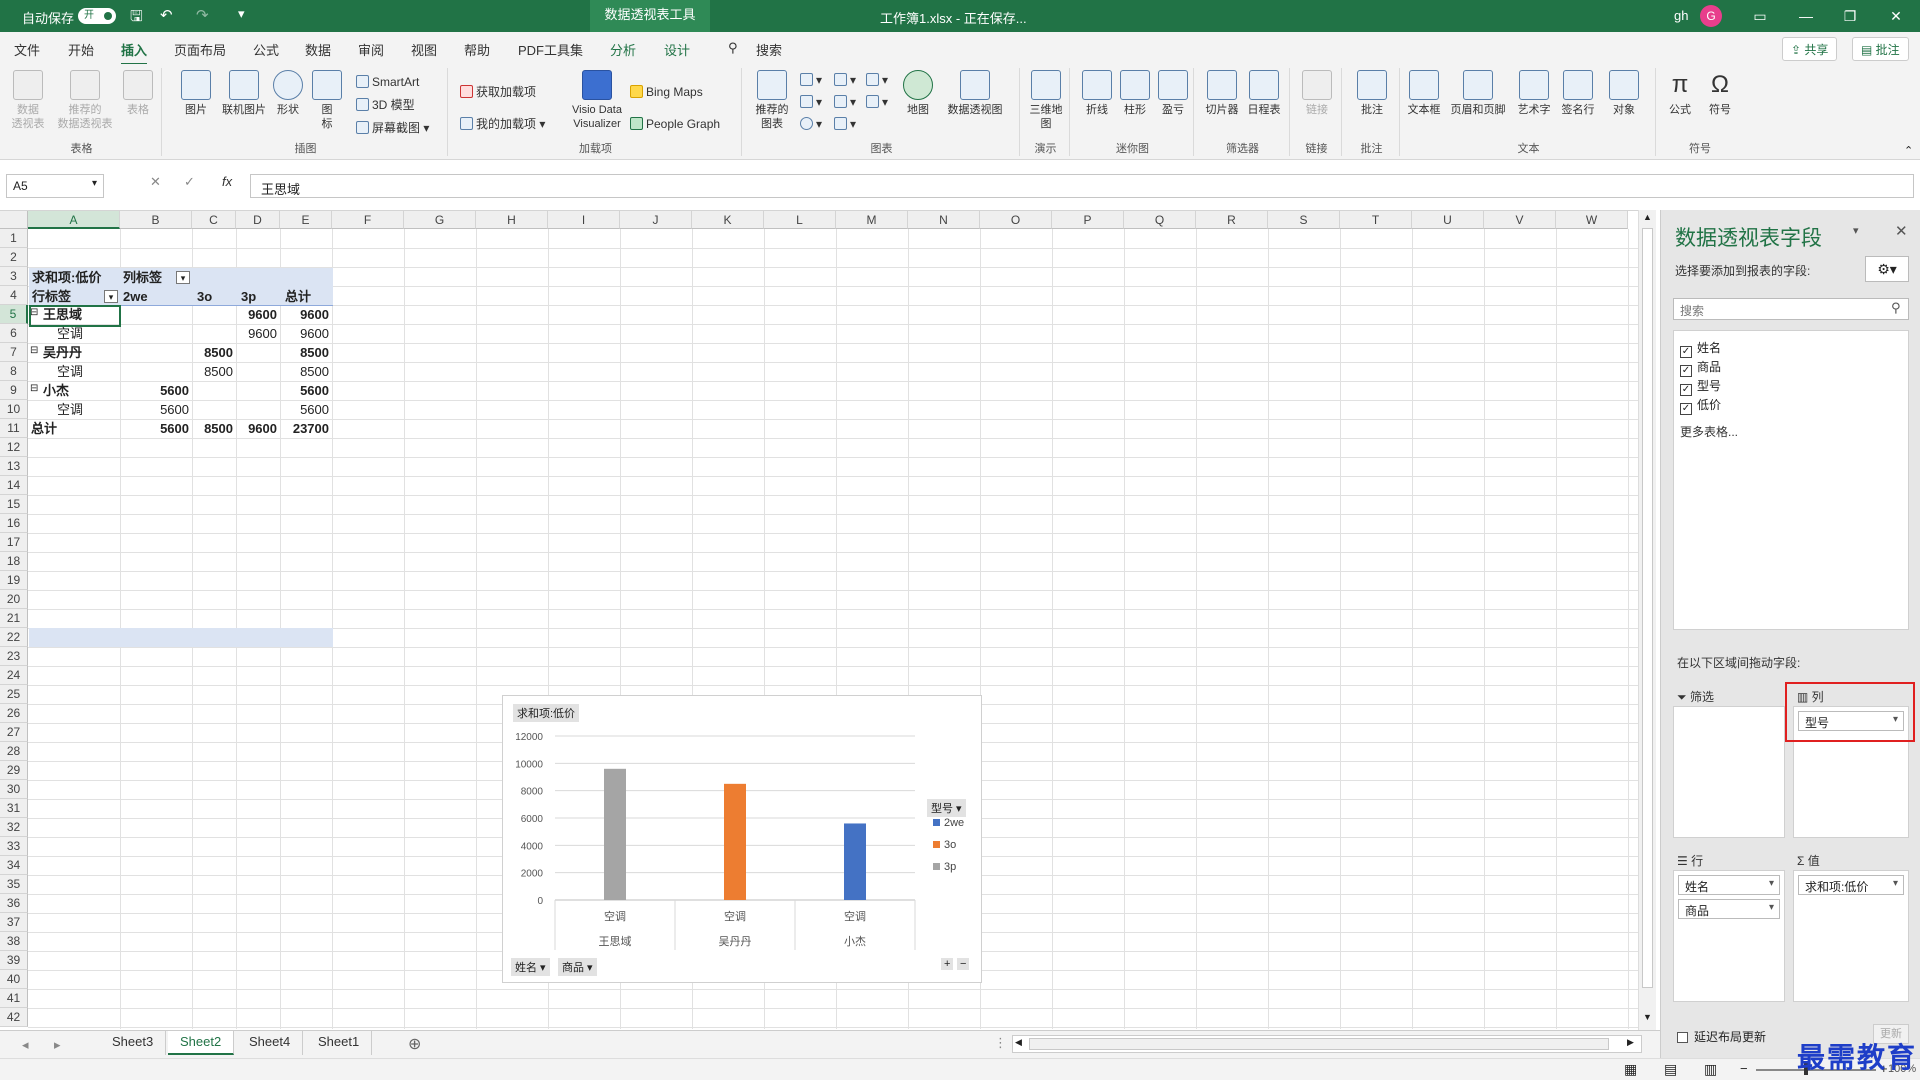  What do you see at coordinates (424, 49) in the screenshot?
I see `tab-view: 视图` at bounding box center [424, 49].